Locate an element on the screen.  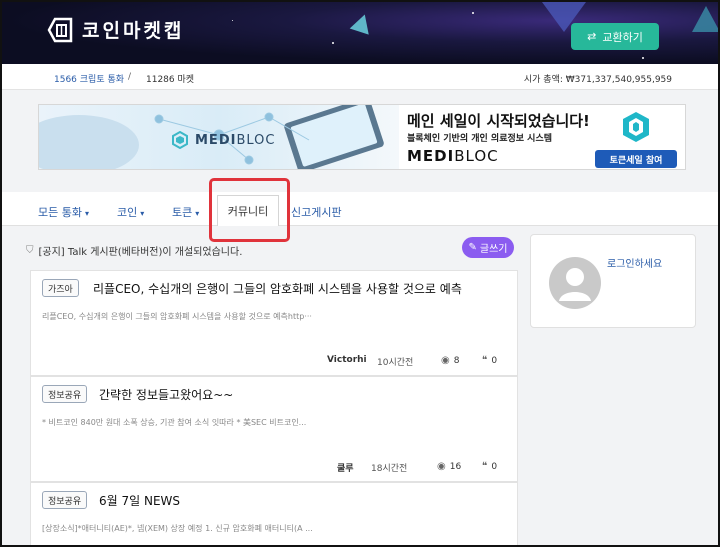
category-nav: 모든 통화 ▾ 코인 ▾ 토큰 ▾ 커뮤니티 신고게시판 is located at coordinates (360, 209).